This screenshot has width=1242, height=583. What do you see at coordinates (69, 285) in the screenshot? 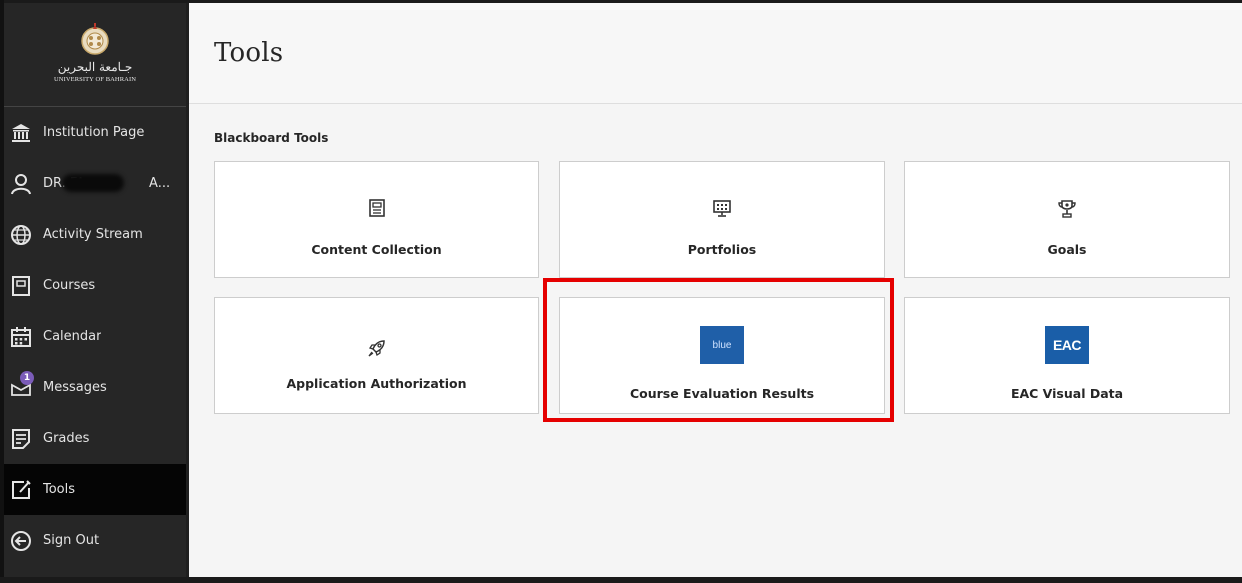
I see `sidebar-item-label: Courses` at bounding box center [69, 285].